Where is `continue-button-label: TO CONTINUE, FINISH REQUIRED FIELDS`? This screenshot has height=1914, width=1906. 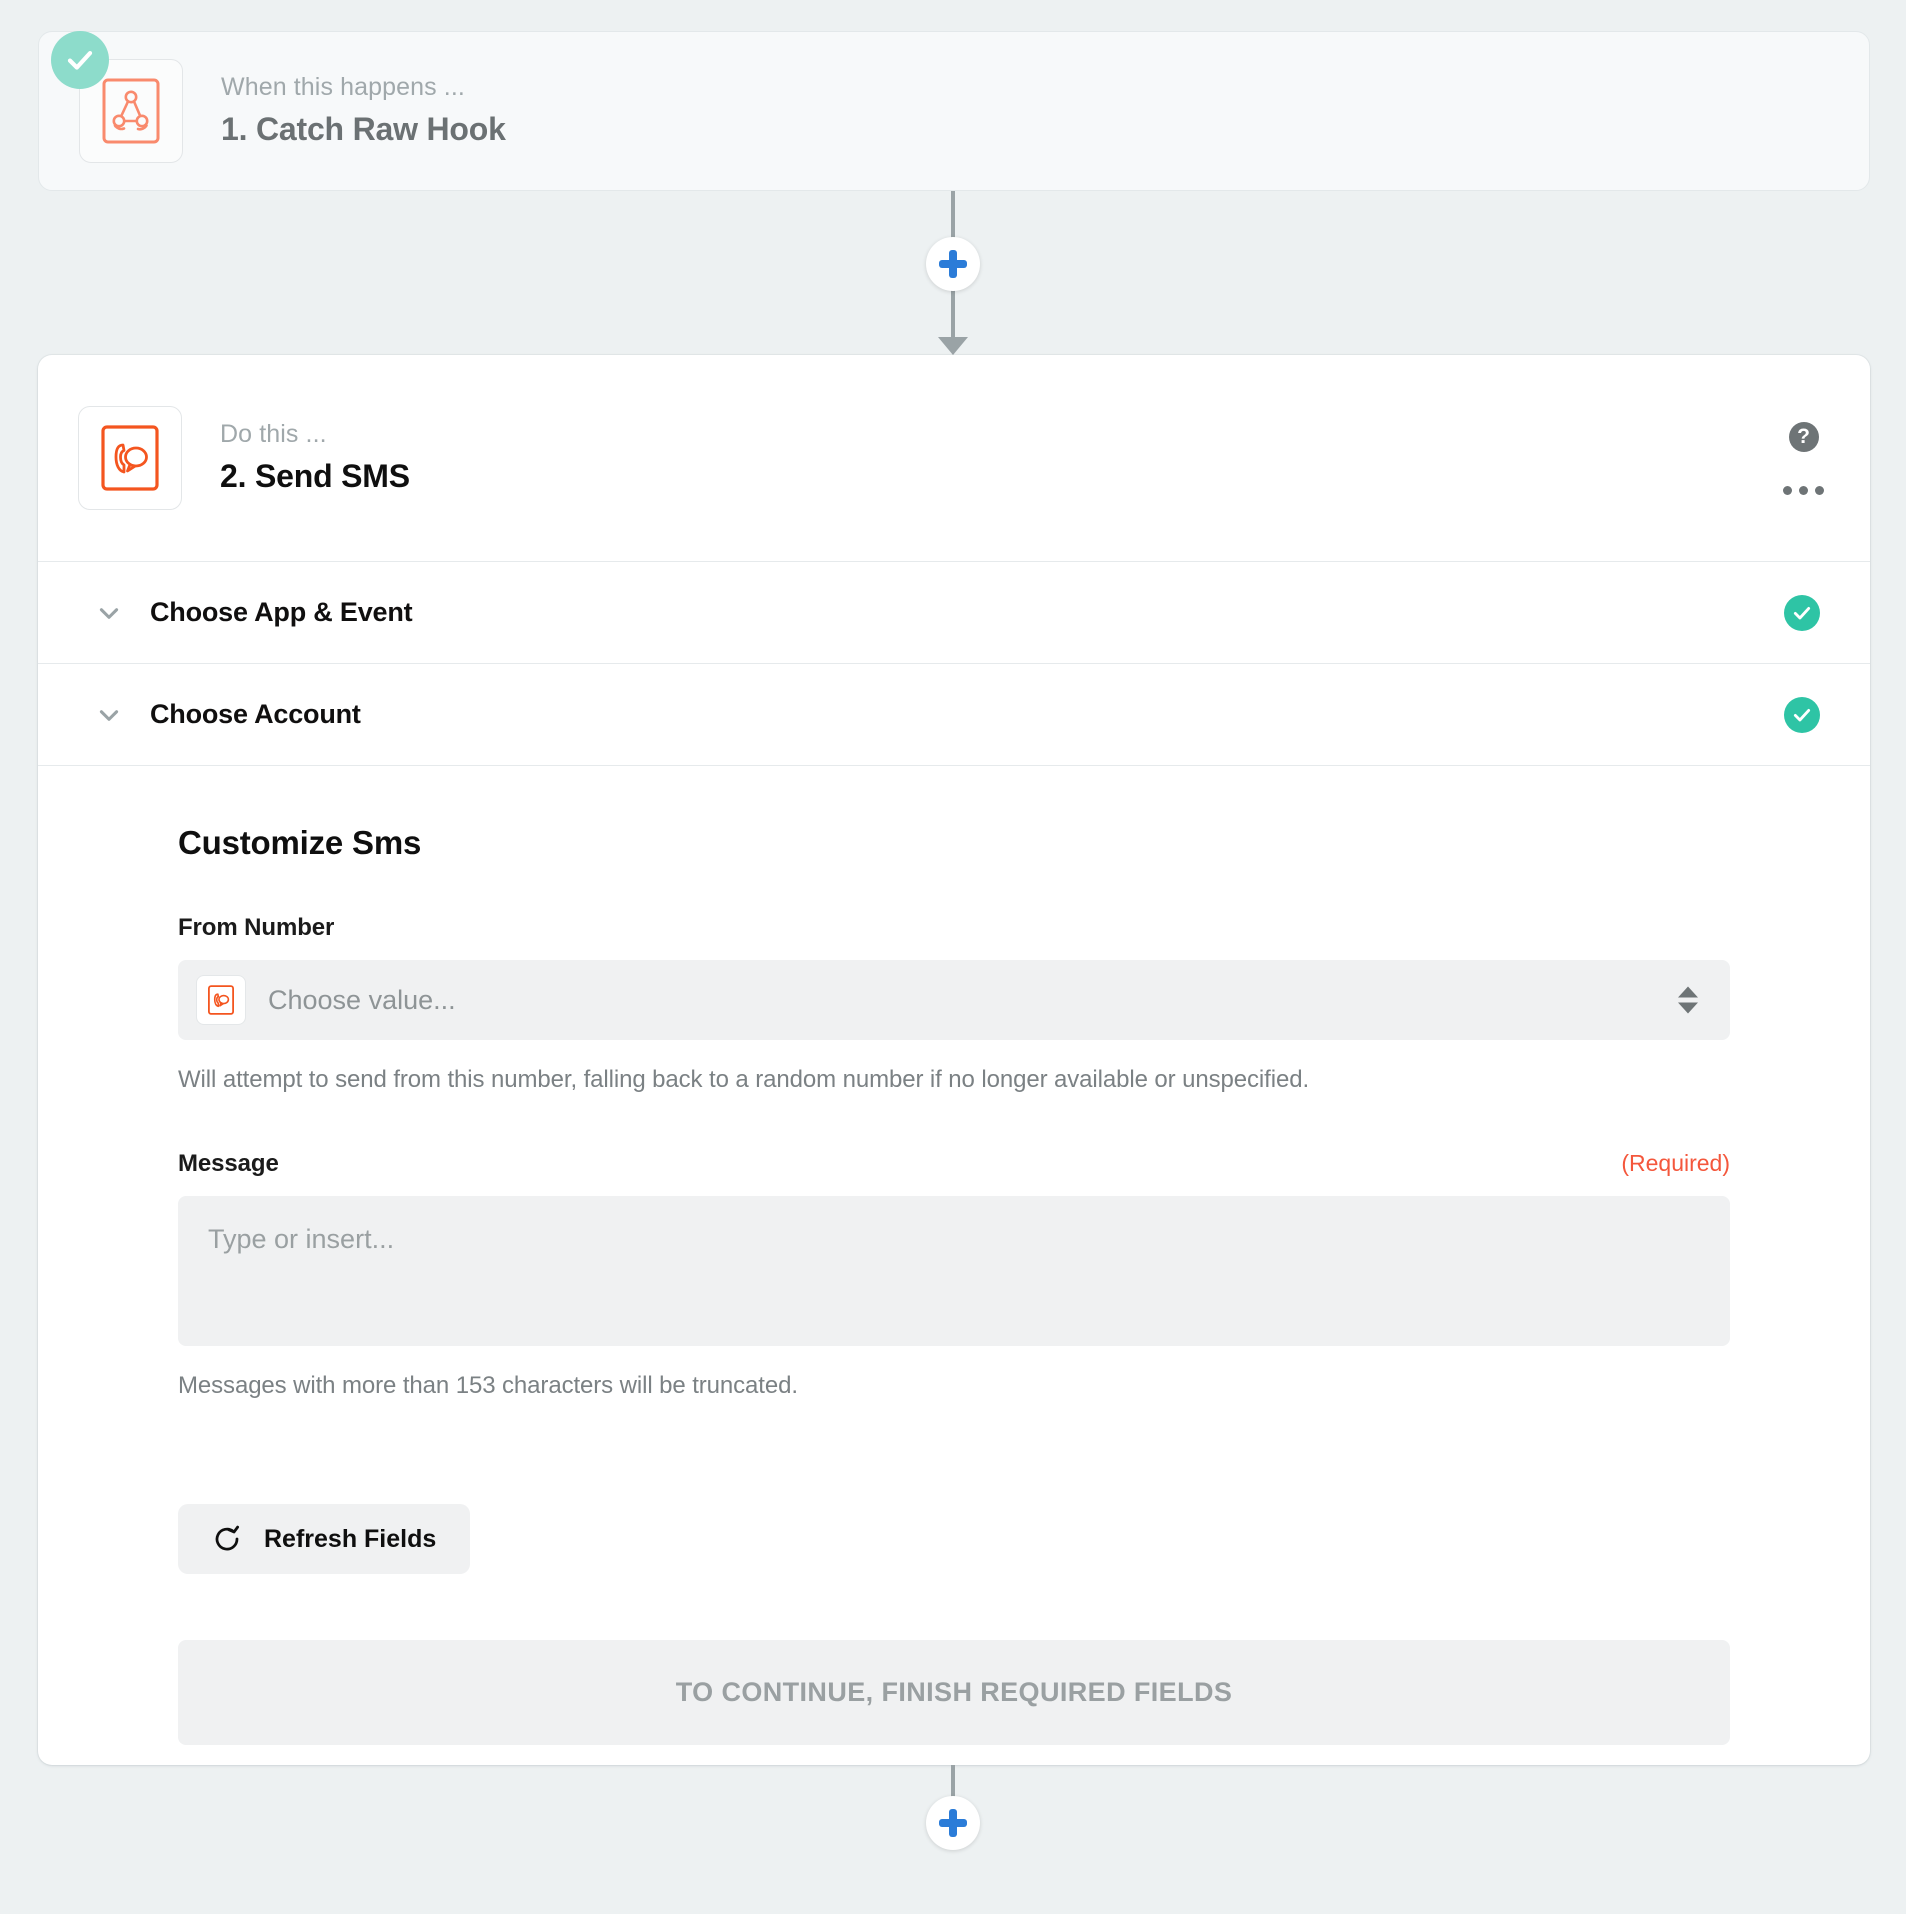 continue-button-label: TO CONTINUE, FINISH REQUIRED FIELDS is located at coordinates (954, 1692).